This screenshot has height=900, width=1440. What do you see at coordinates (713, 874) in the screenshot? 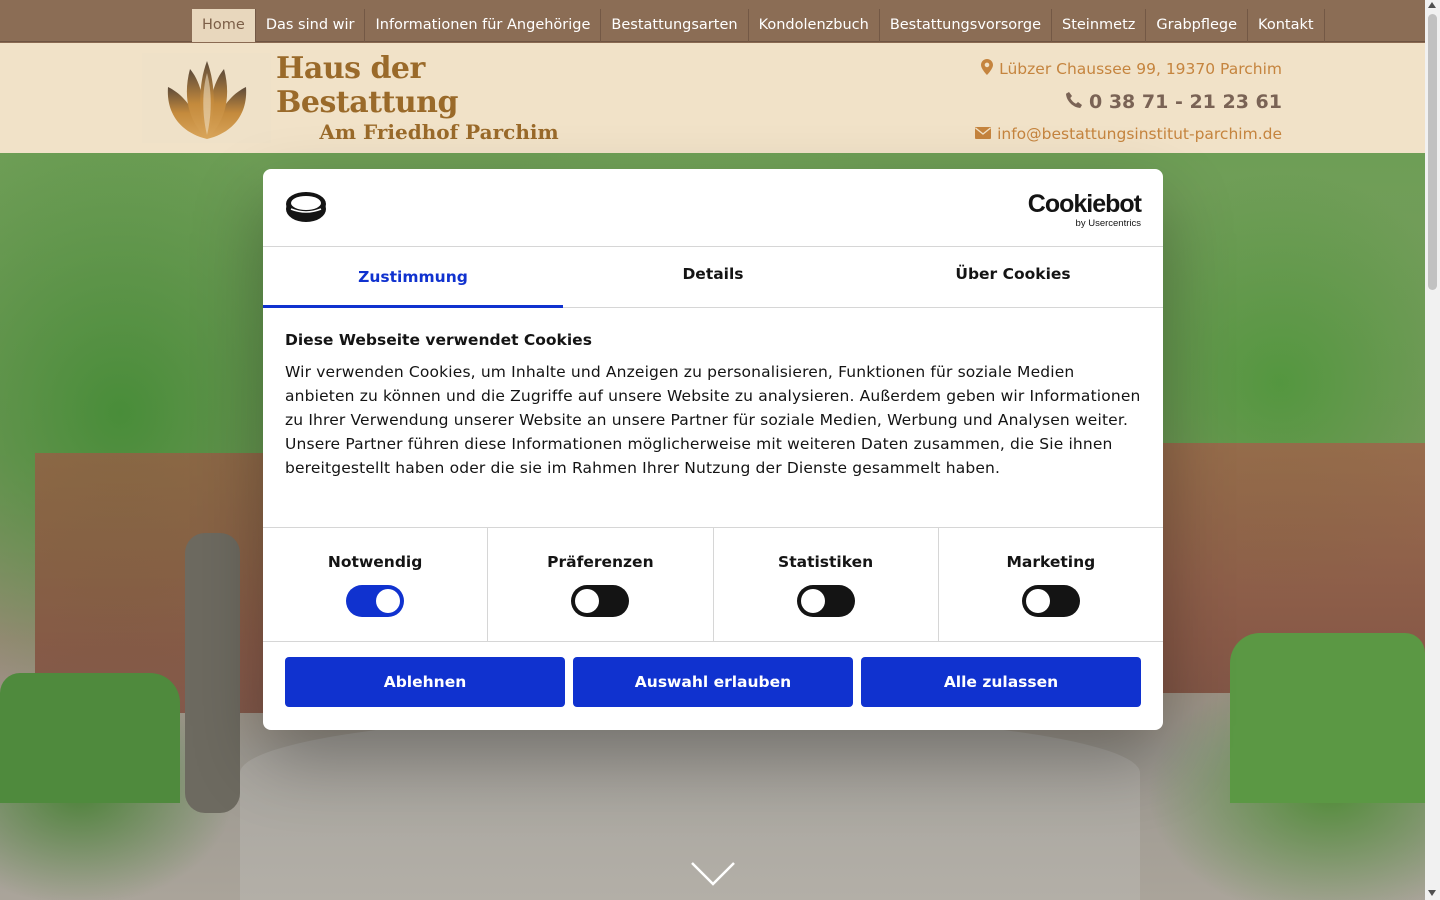
I see `chevron-down-icon` at bounding box center [713, 874].